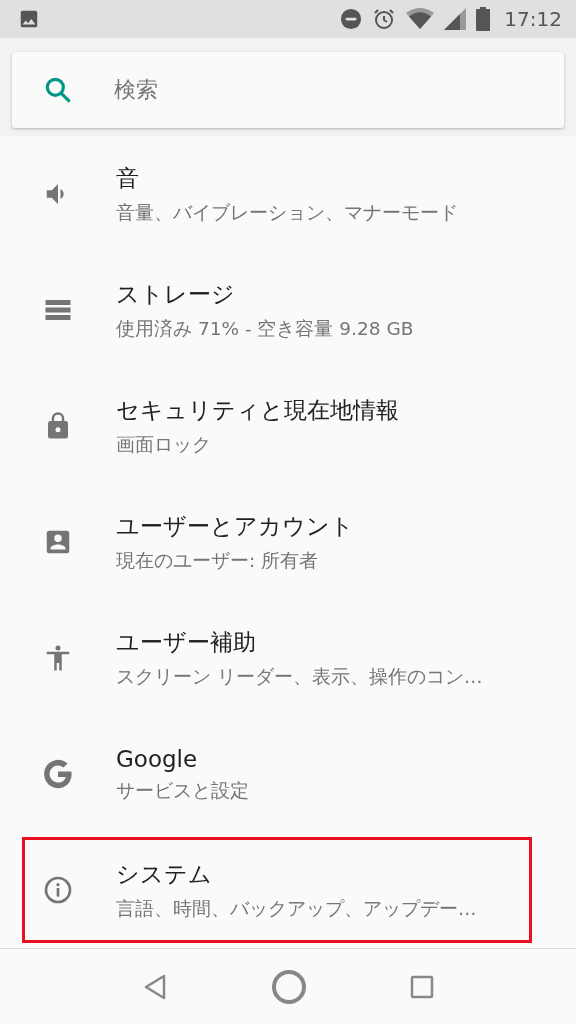  Describe the element at coordinates (58, 774) in the screenshot. I see `google-g-icon` at that location.